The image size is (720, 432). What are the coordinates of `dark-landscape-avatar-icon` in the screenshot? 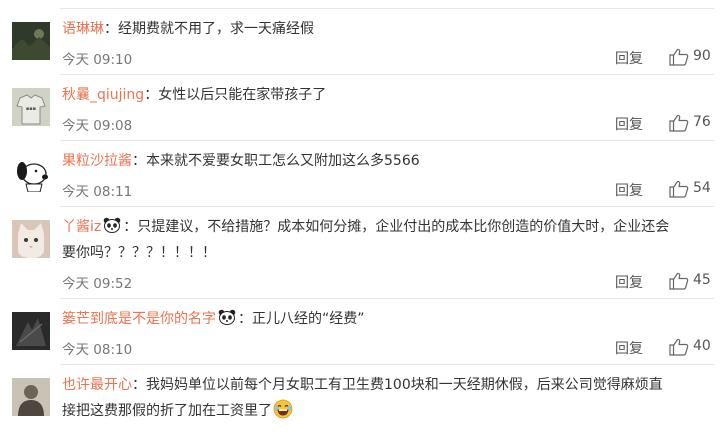 It's located at (31, 41).